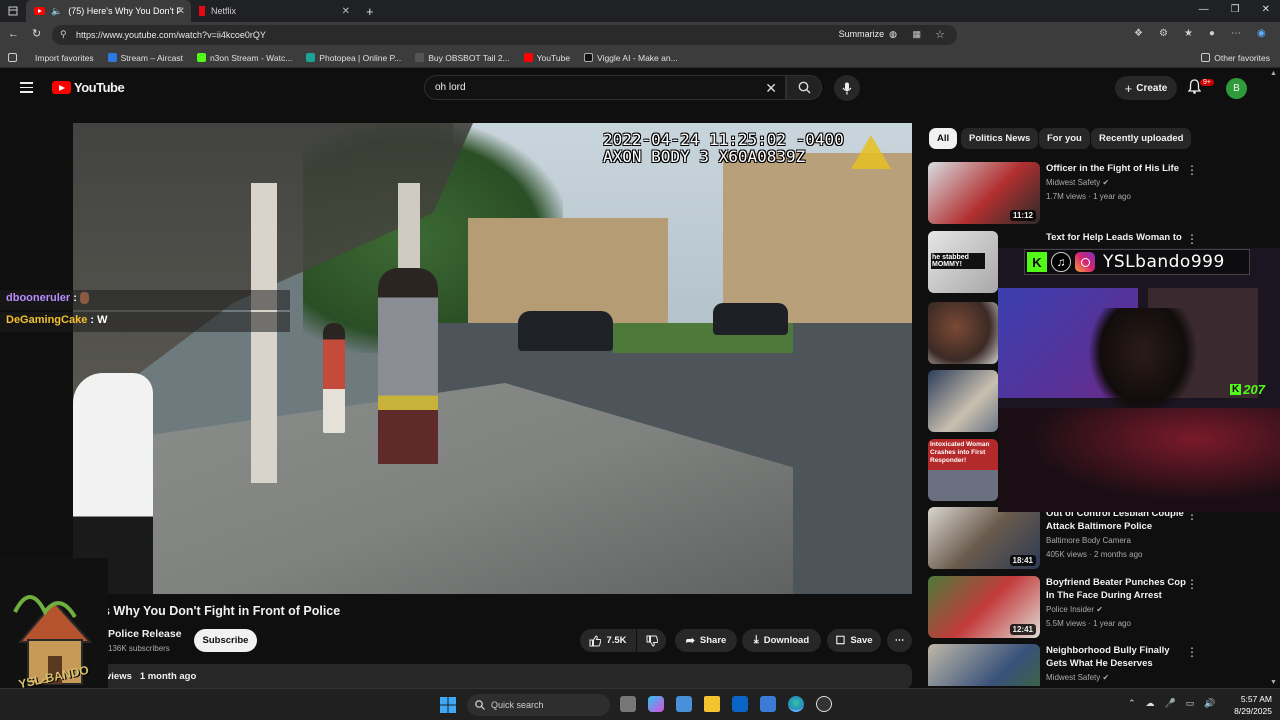 The width and height of the screenshot is (1280, 720). I want to click on browser-essentials-icon: ⚙, so click(1163, 33).